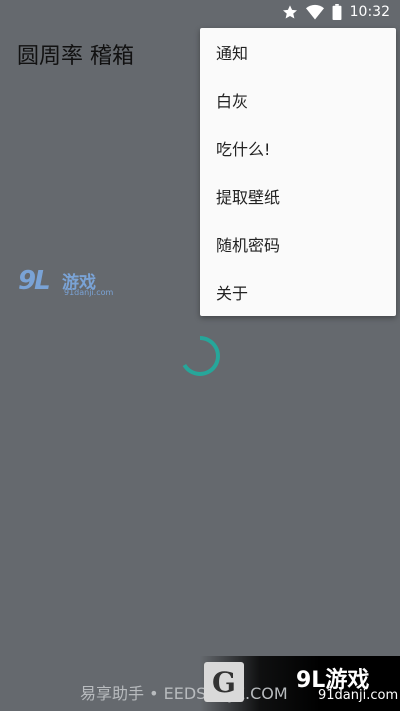 The image size is (400, 711). What do you see at coordinates (298, 100) in the screenshot?
I see `menu-item-white-gray: 白灰` at bounding box center [298, 100].